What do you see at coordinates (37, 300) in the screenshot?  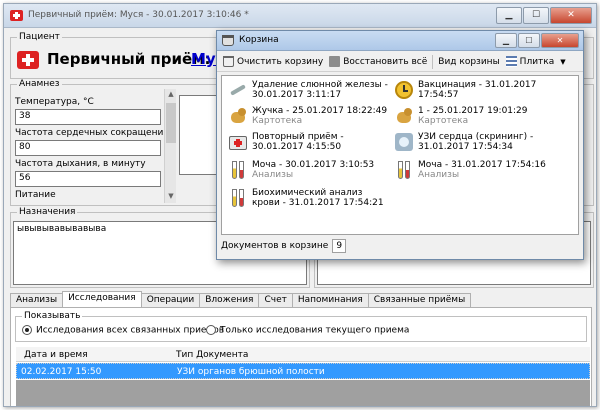 I see `tab-analyses: Анализы` at bounding box center [37, 300].